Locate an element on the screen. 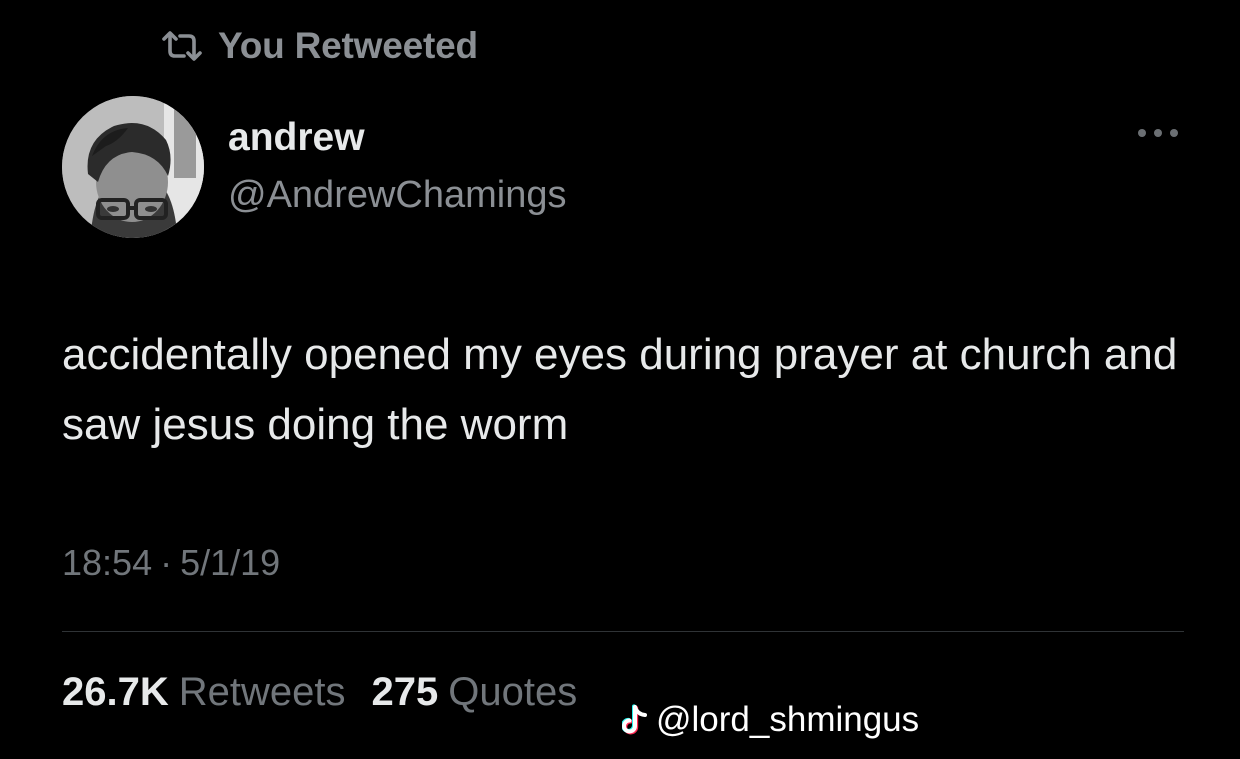  tiktok-watermark: @lord_shmingus is located at coordinates (770, 720).